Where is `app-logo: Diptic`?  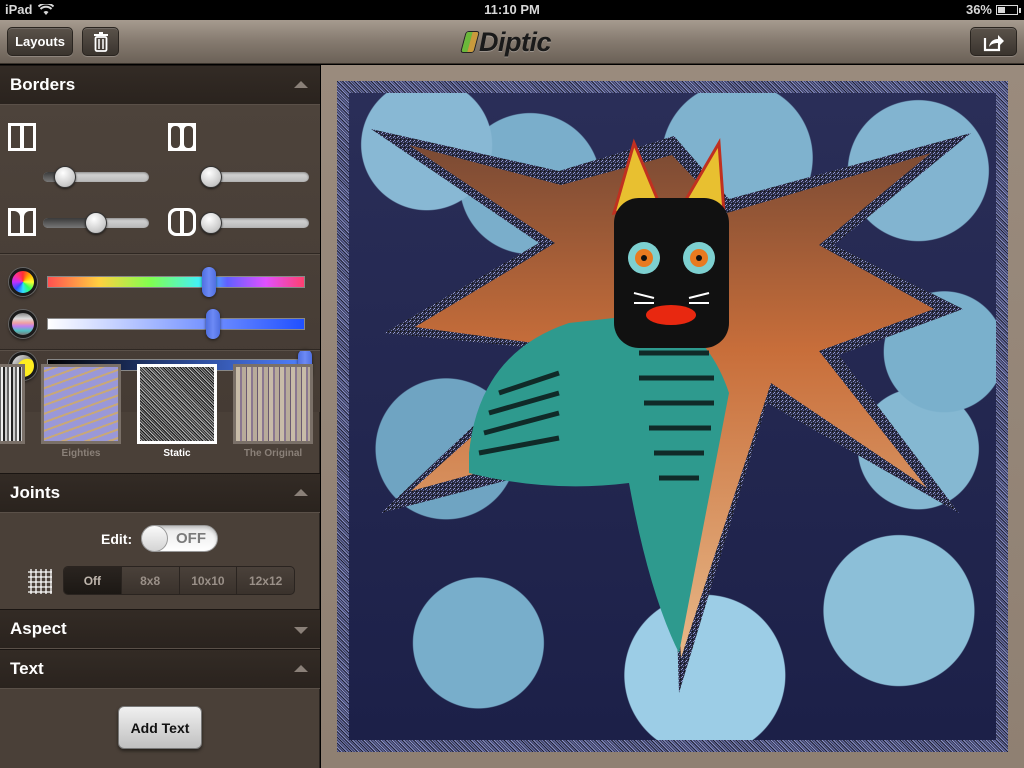
app-logo: Diptic is located at coordinates (506, 41).